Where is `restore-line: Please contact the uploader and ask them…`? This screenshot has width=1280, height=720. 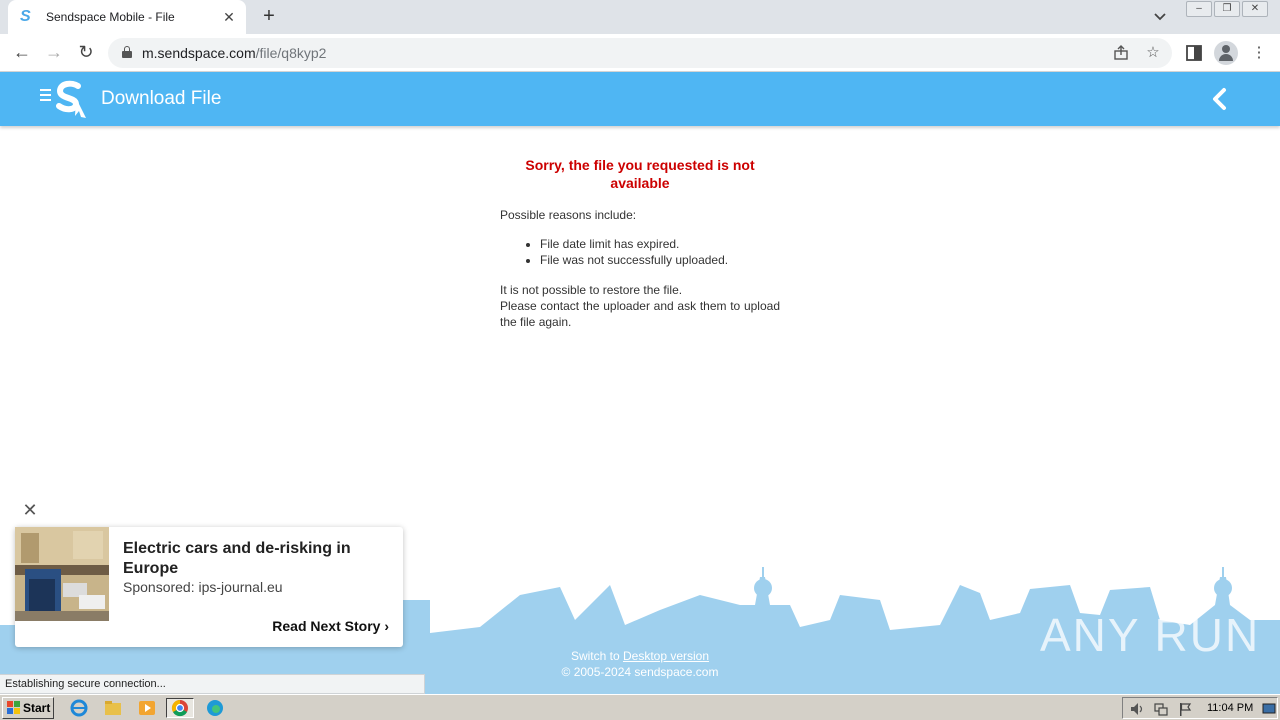
restore-line: Please contact the uploader and ask them… is located at coordinates (640, 314).